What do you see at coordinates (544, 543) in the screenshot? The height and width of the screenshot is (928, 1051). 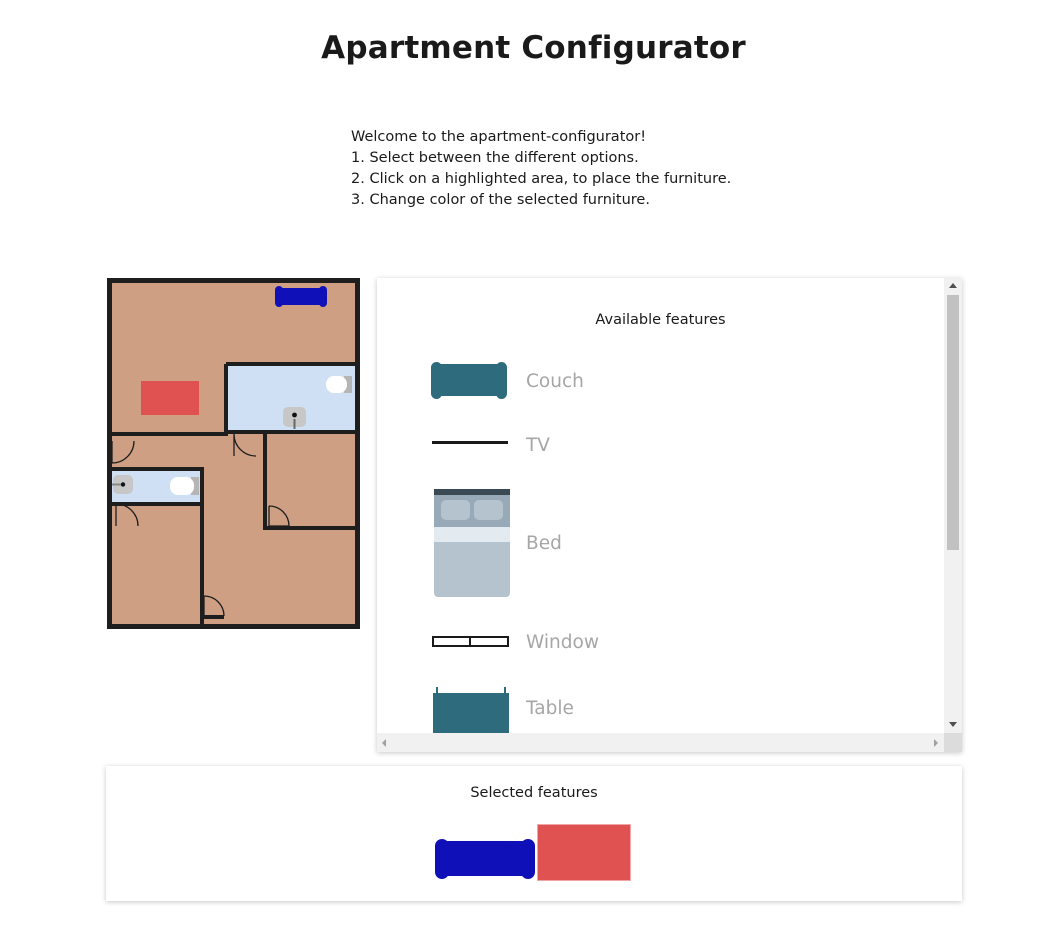 I see `feature-bed-label: Bed` at bounding box center [544, 543].